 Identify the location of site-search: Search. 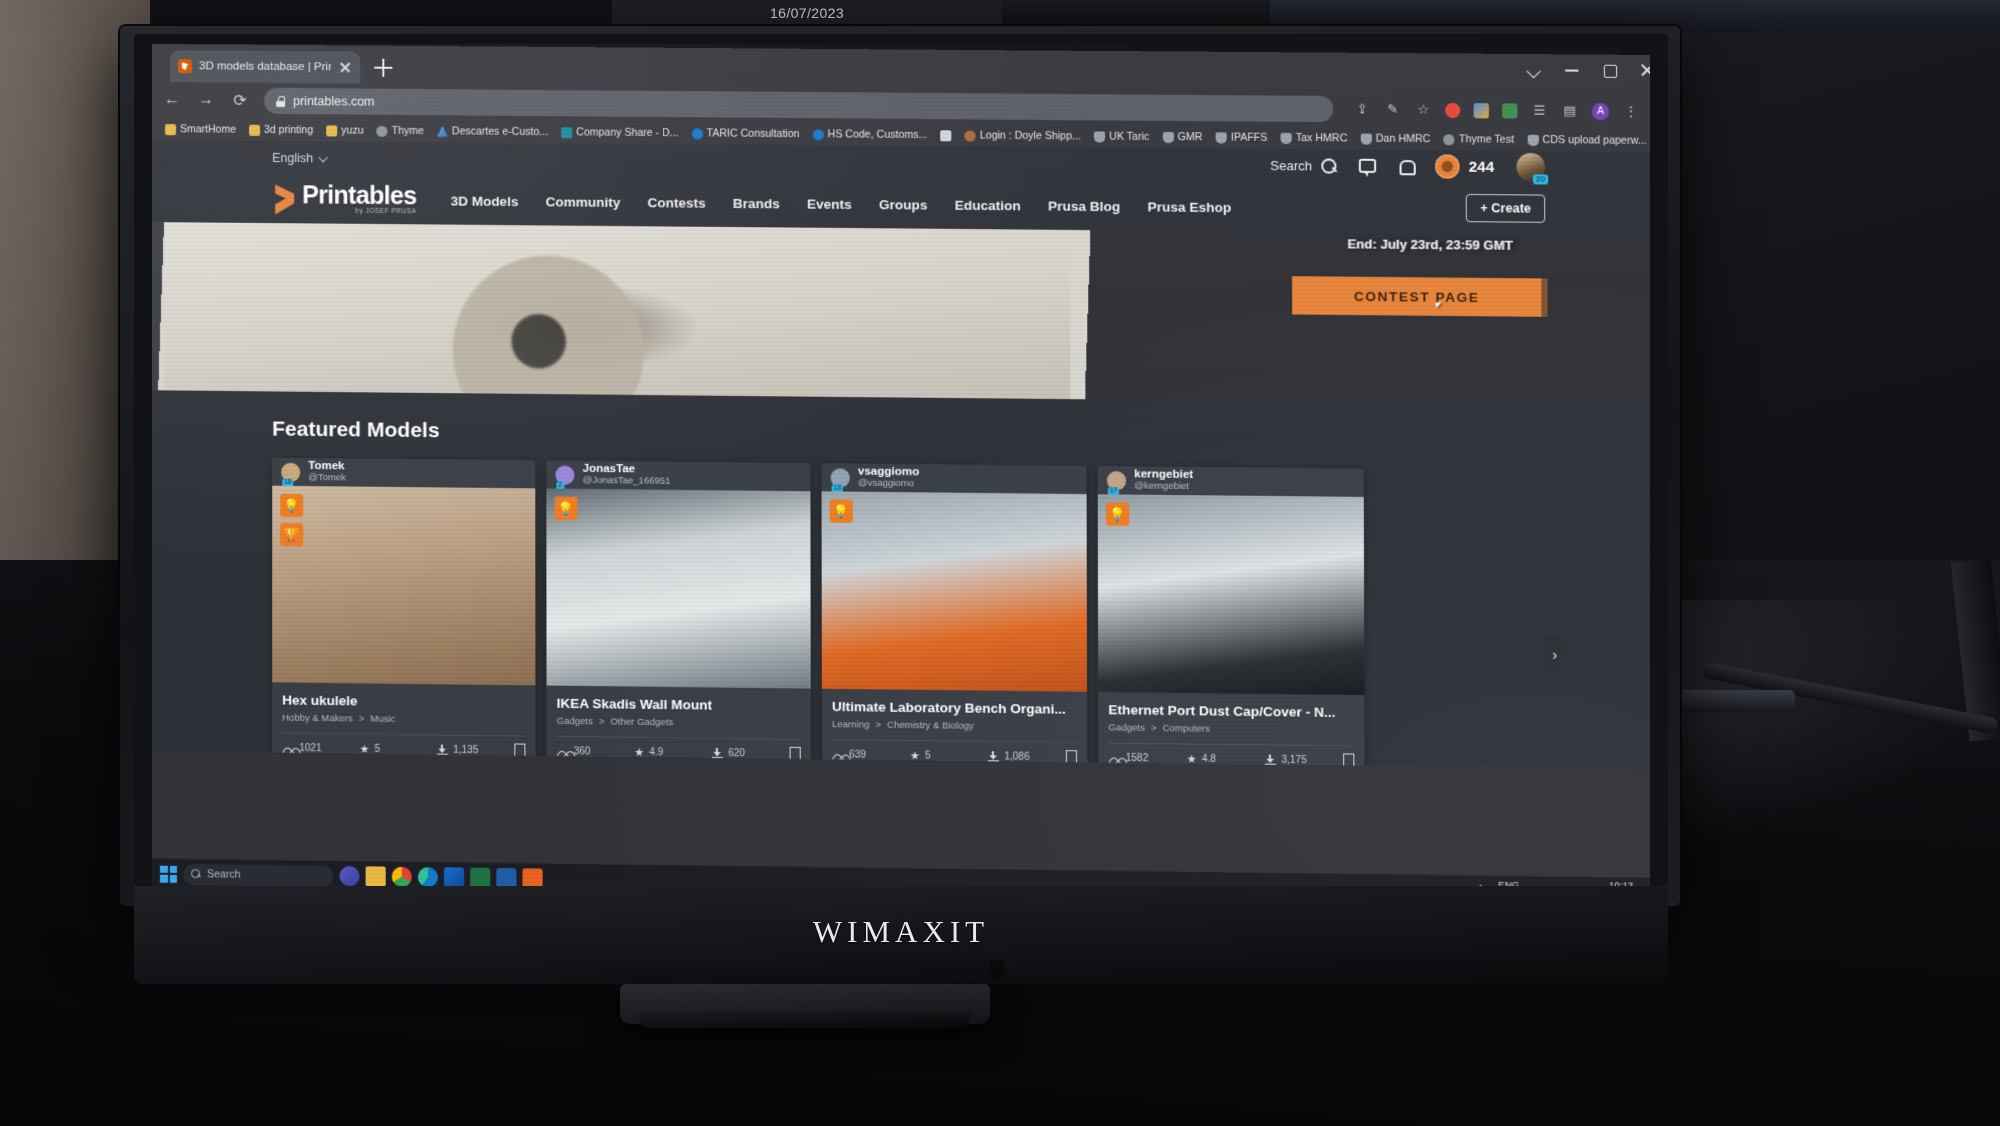
(1303, 166).